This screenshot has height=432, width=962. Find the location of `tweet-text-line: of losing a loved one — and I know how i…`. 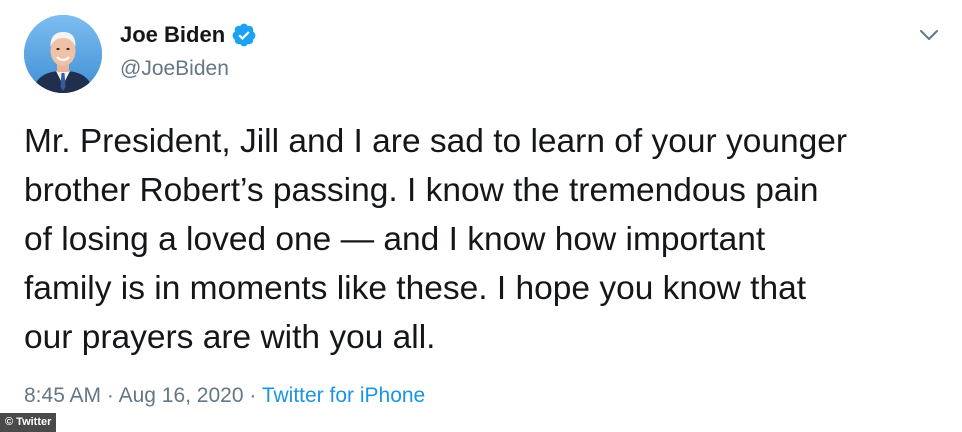

tweet-text-line: of losing a loved one — and I know how i… is located at coordinates (395, 239).